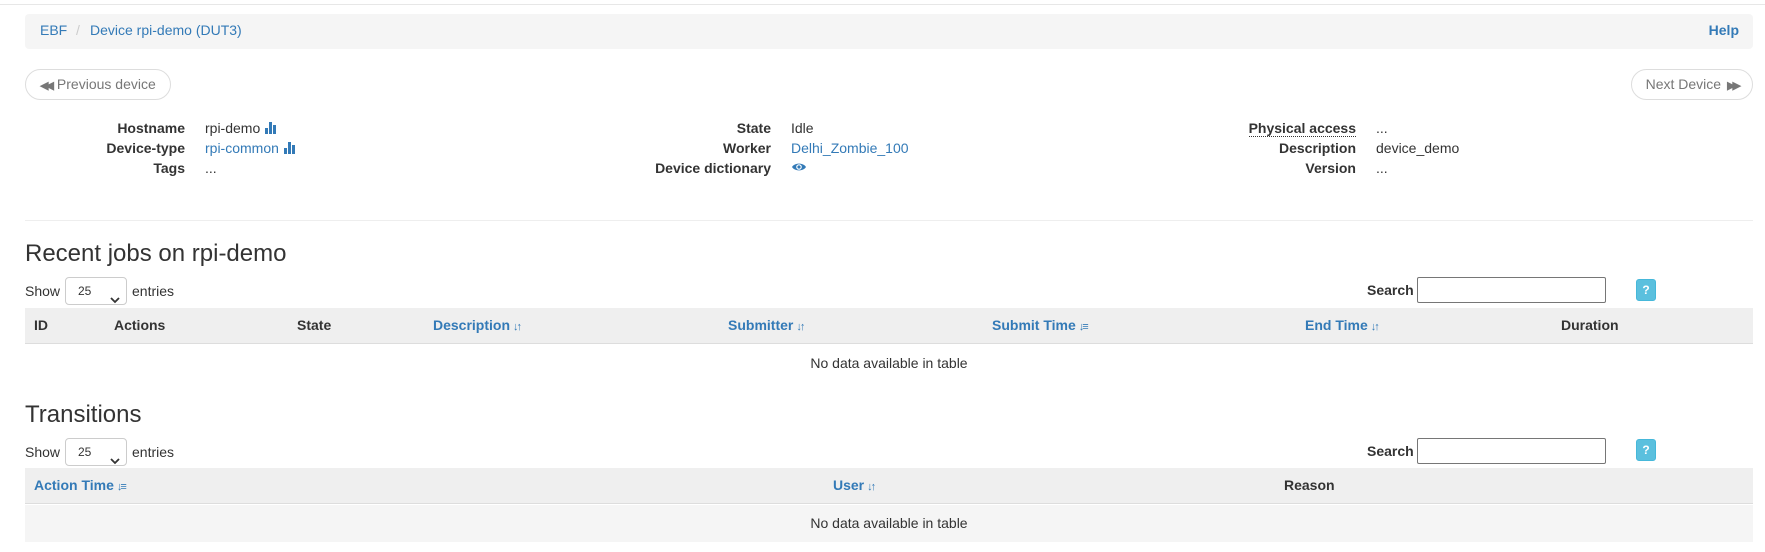 The height and width of the screenshot is (552, 1765). I want to click on backward-icon: ◀◀, so click(47, 86).